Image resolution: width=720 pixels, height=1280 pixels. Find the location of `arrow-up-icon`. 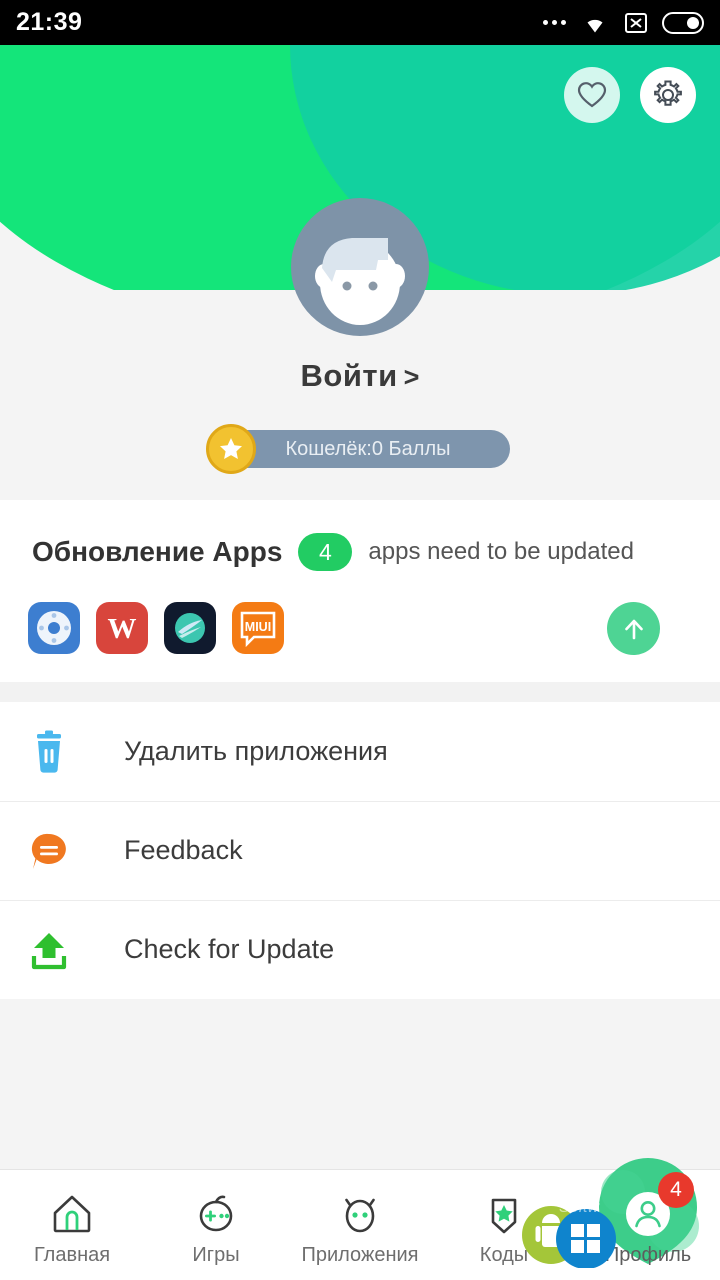

arrow-up-icon is located at coordinates (633, 629).